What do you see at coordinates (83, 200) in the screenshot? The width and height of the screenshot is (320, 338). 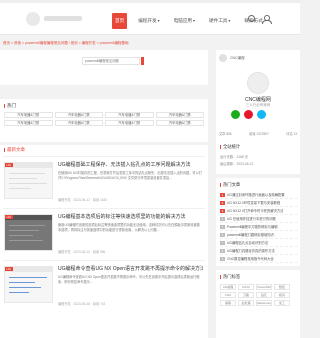 I see `article-meta: 编程开发 · 2023-06-12 · 阅读 1526` at bounding box center [83, 200].